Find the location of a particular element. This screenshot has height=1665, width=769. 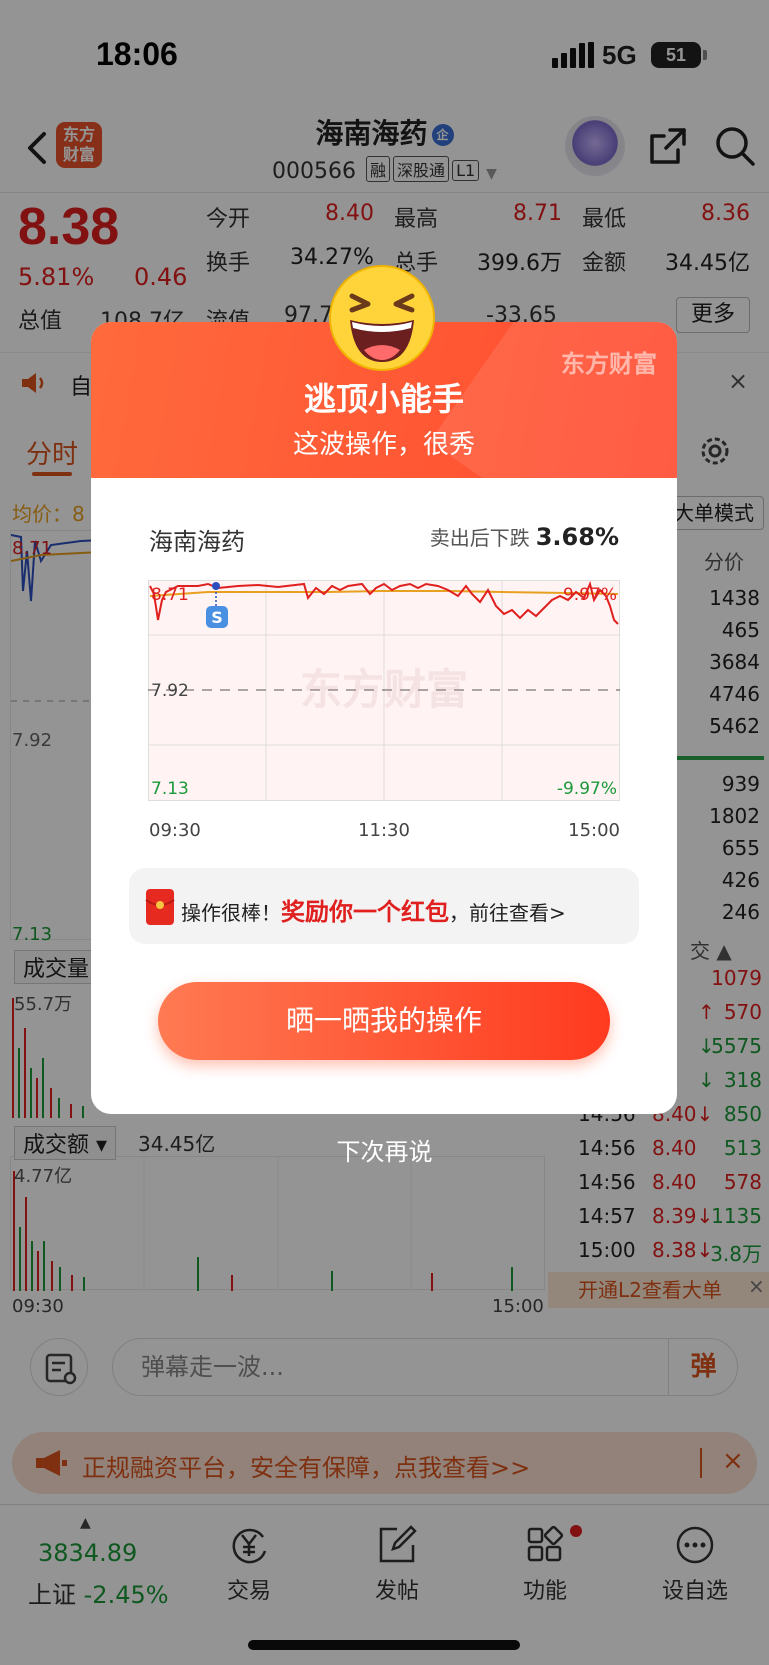

red-envelope-icon is located at coordinates (160, 907).